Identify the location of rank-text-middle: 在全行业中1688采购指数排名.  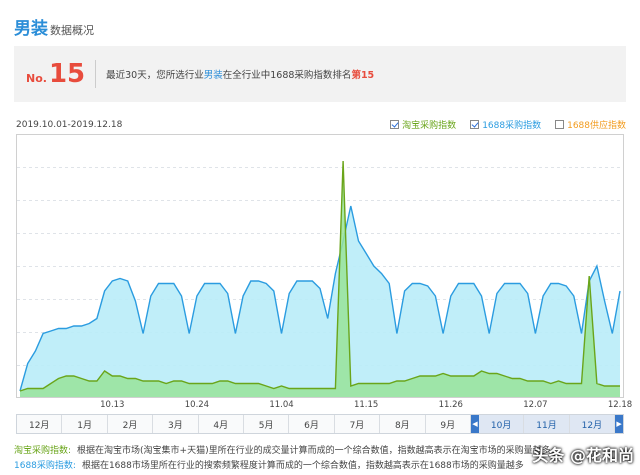
(287, 75).